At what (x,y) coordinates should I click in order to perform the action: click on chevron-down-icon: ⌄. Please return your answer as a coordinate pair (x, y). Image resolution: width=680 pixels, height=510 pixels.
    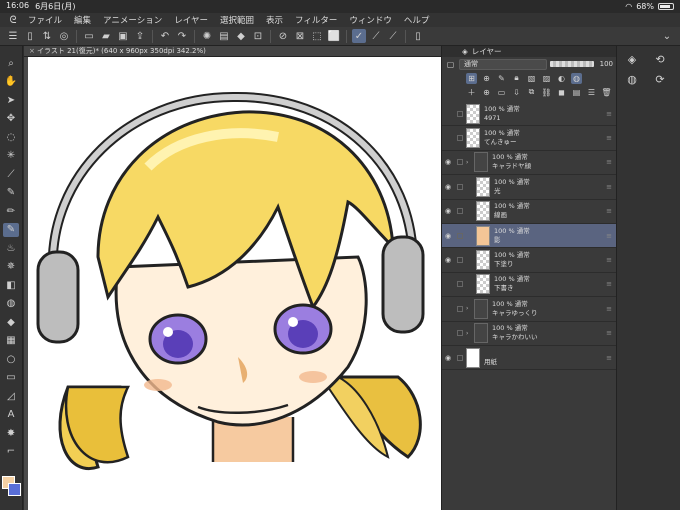
    Looking at the image, I should click on (667, 36).